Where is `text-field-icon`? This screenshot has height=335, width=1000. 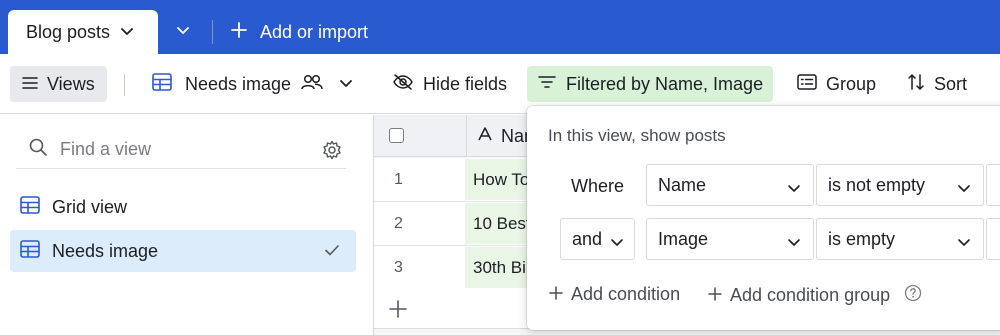 text-field-icon is located at coordinates (485, 136).